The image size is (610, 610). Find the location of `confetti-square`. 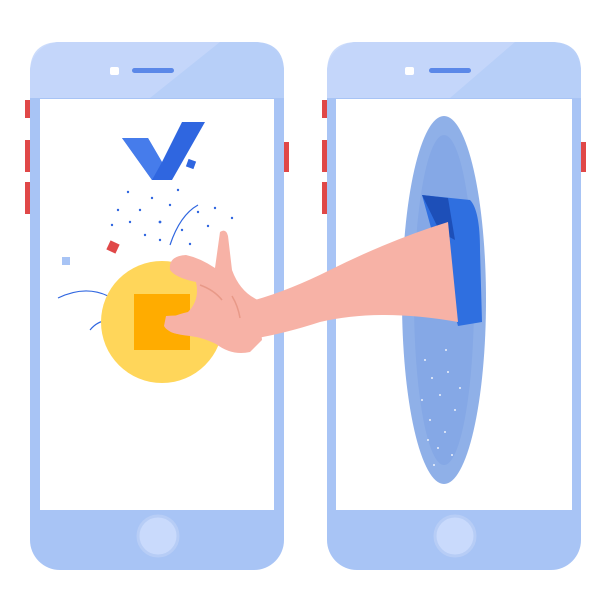

confetti-square is located at coordinates (66, 261).